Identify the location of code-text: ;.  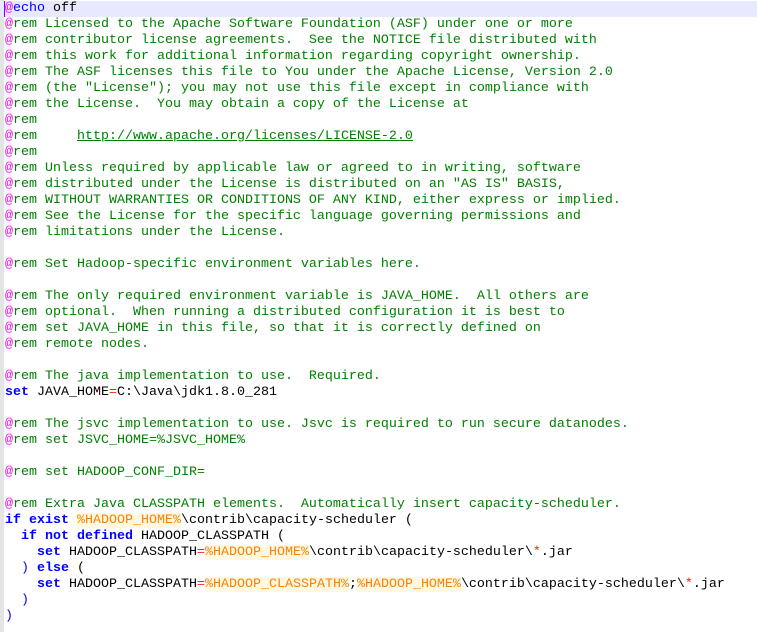
(352, 584).